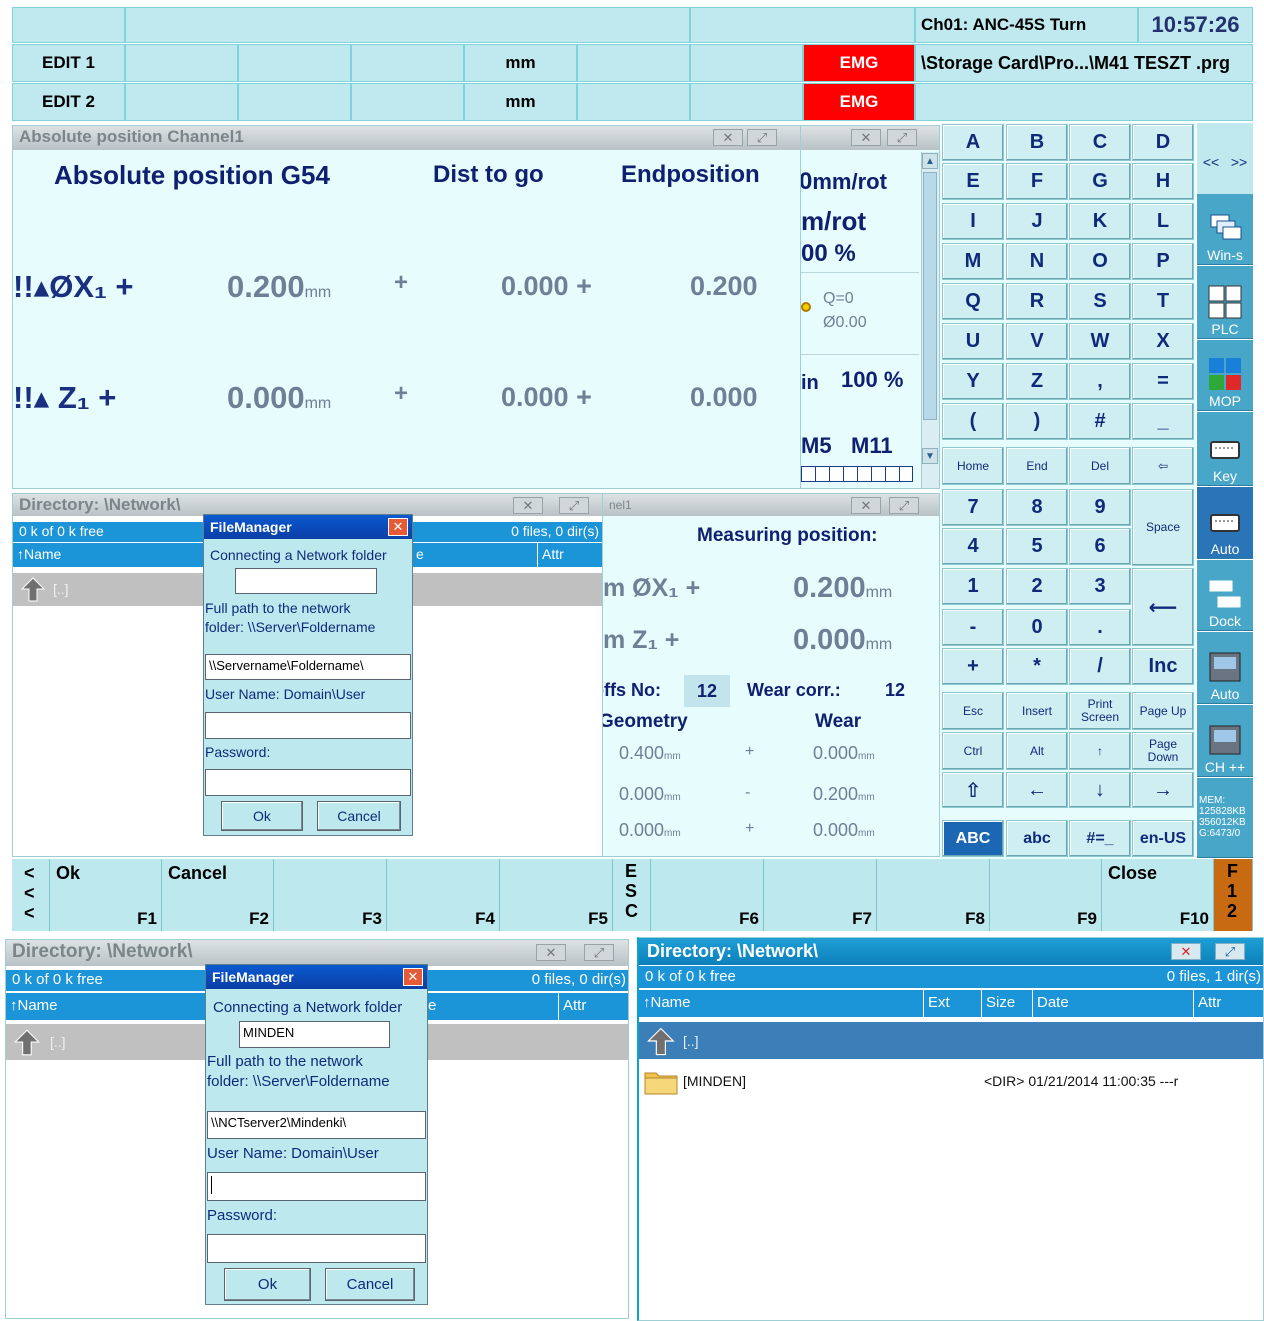  What do you see at coordinates (1037, 466) in the screenshot?
I see `key-nav: End` at bounding box center [1037, 466].